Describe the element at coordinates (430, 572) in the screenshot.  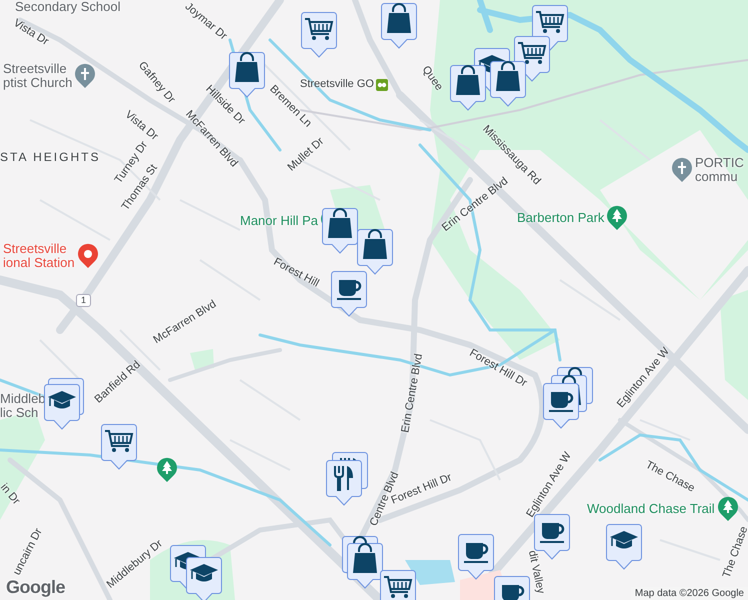
I see `pond` at that location.